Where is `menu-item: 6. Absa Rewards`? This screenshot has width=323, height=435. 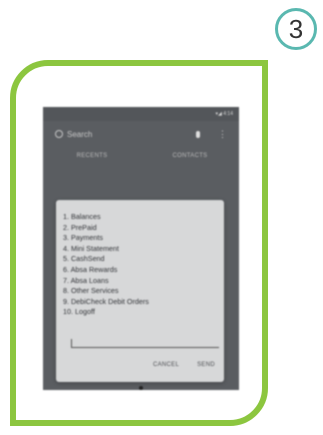
menu-item: 6. Absa Rewards is located at coordinates (90, 269).